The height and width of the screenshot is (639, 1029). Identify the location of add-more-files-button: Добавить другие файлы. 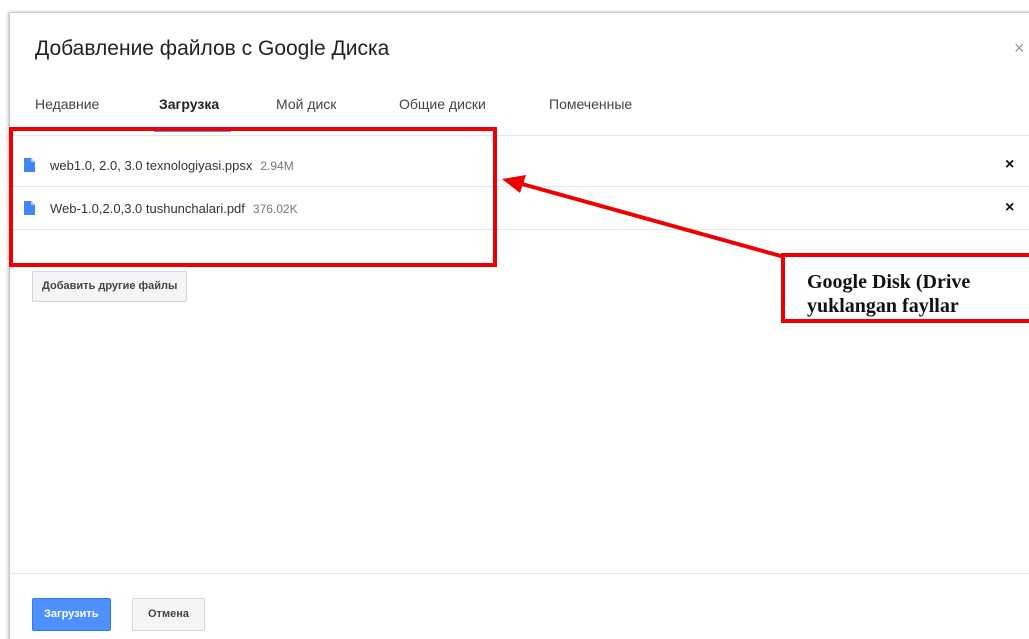
(110, 286).